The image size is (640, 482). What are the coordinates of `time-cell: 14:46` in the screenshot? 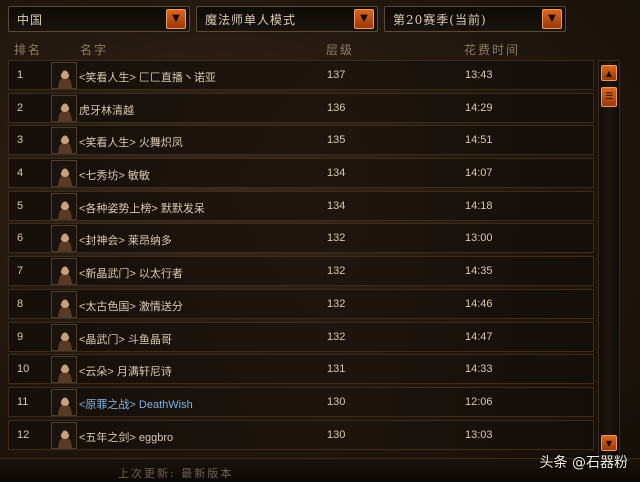 It's located at (479, 303).